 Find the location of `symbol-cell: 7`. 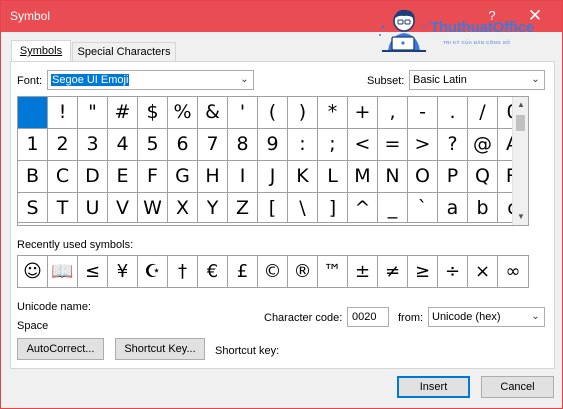

symbol-cell: 7 is located at coordinates (213, 145).